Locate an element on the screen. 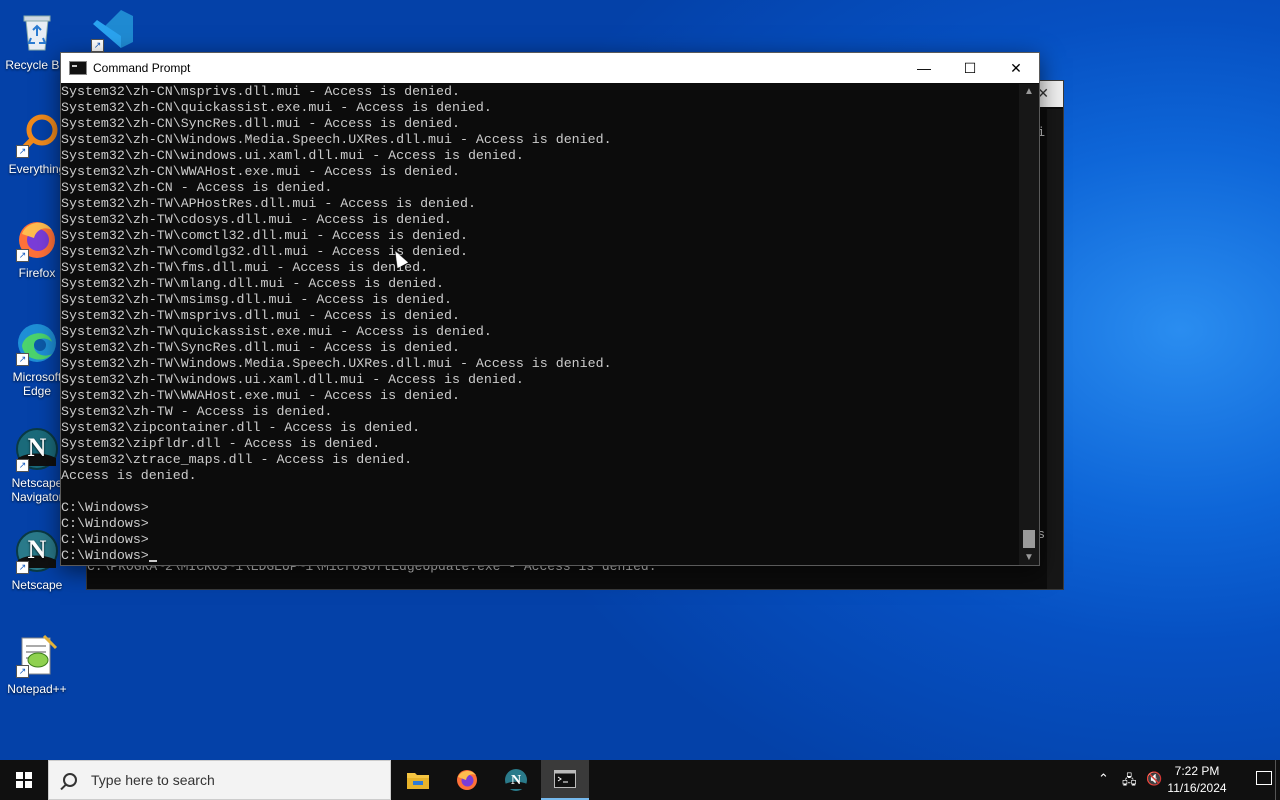 This screenshot has height=800, width=1280. taskbar-firefox is located at coordinates (467, 780).